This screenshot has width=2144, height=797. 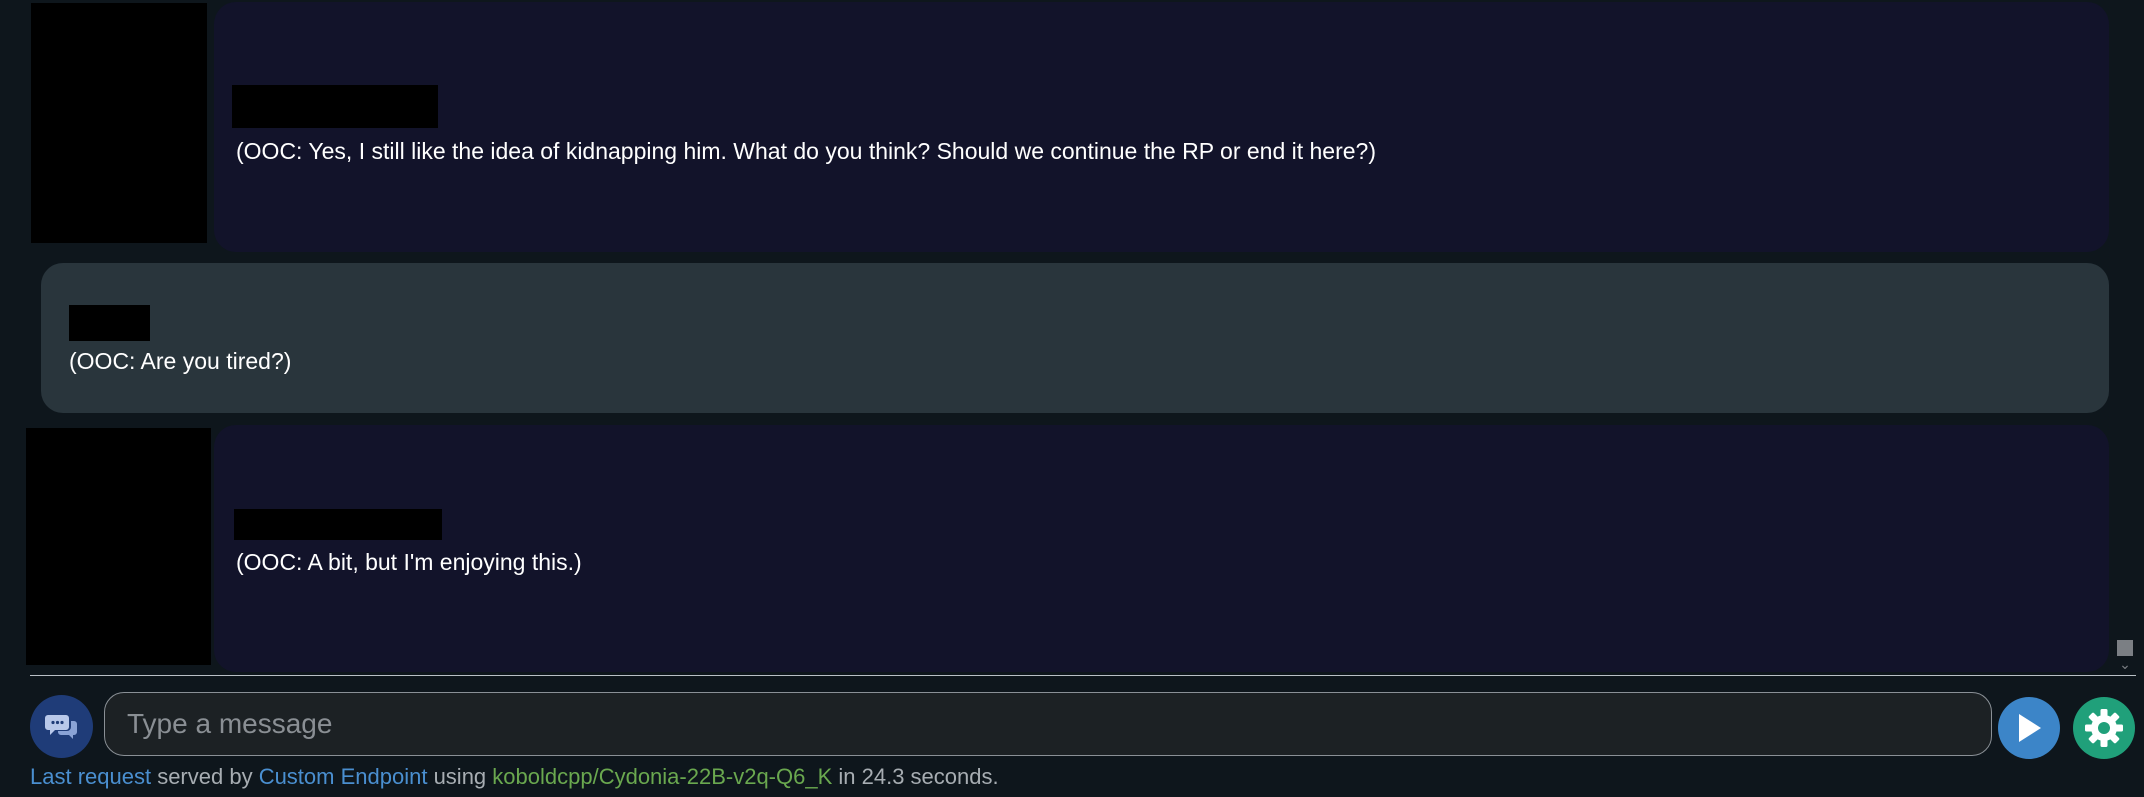 I want to click on user-name-redacted, so click(x=109, y=323).